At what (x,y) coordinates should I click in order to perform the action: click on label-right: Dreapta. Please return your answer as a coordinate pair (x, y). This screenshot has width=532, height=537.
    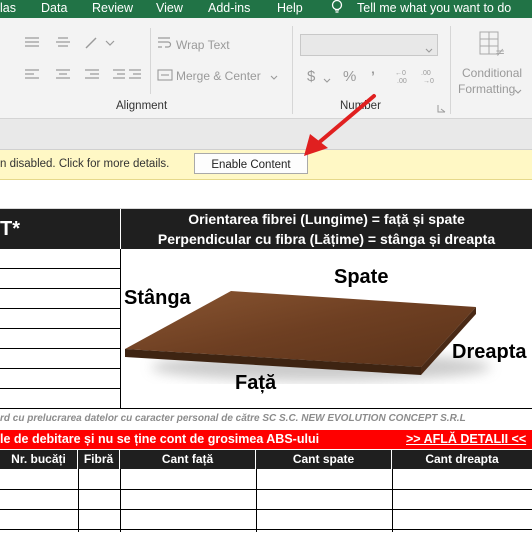
    Looking at the image, I should click on (489, 352).